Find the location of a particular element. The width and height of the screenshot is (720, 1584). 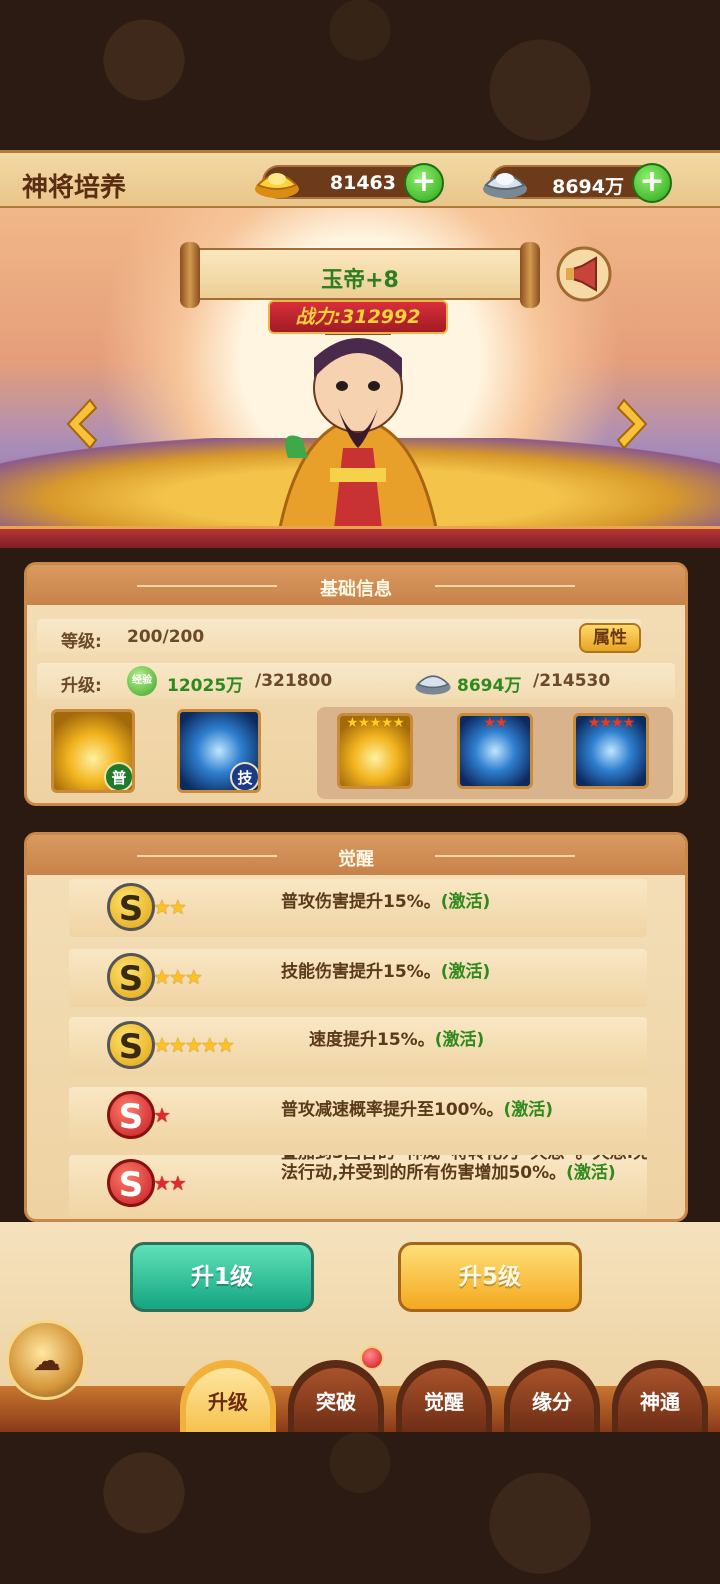

background-top is located at coordinates (360, 75).